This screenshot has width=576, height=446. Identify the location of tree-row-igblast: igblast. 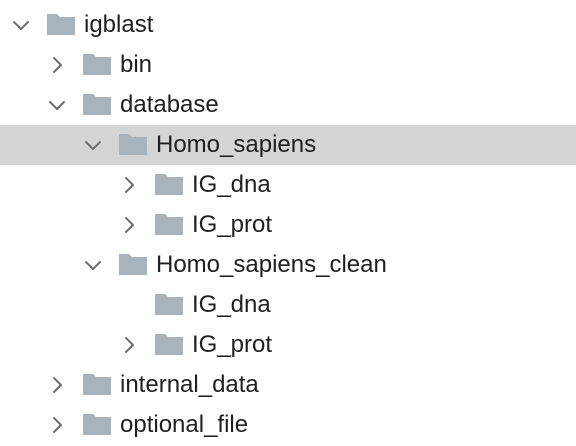
(288, 25).